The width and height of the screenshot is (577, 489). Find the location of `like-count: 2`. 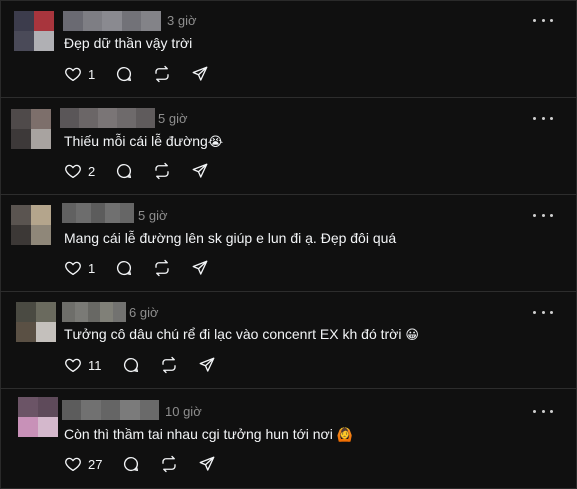

like-count: 2 is located at coordinates (92, 171).